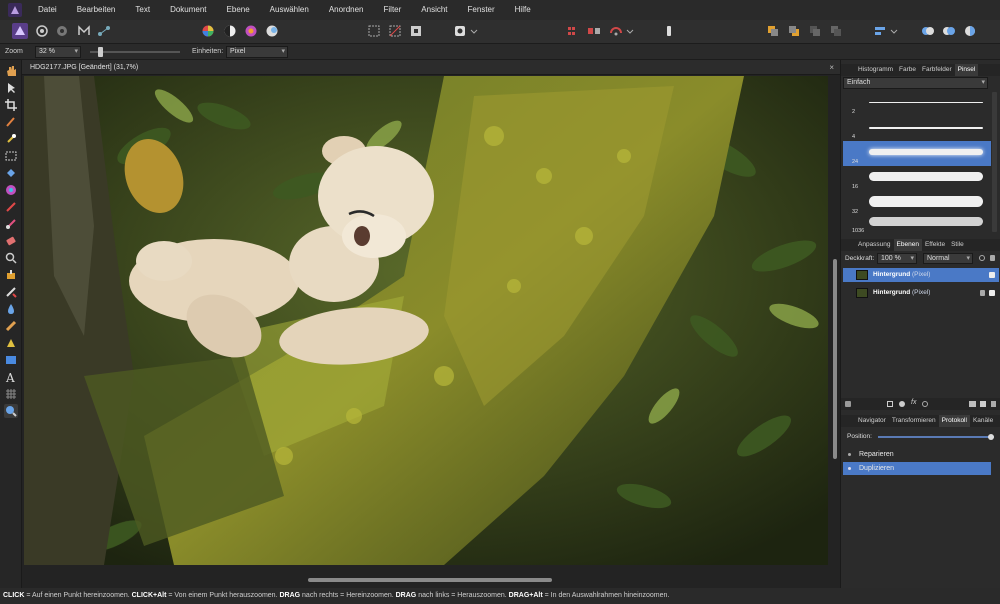 Image resolution: width=1000 pixels, height=604 pixels. I want to click on zoom-combo: 32 %, so click(58, 52).